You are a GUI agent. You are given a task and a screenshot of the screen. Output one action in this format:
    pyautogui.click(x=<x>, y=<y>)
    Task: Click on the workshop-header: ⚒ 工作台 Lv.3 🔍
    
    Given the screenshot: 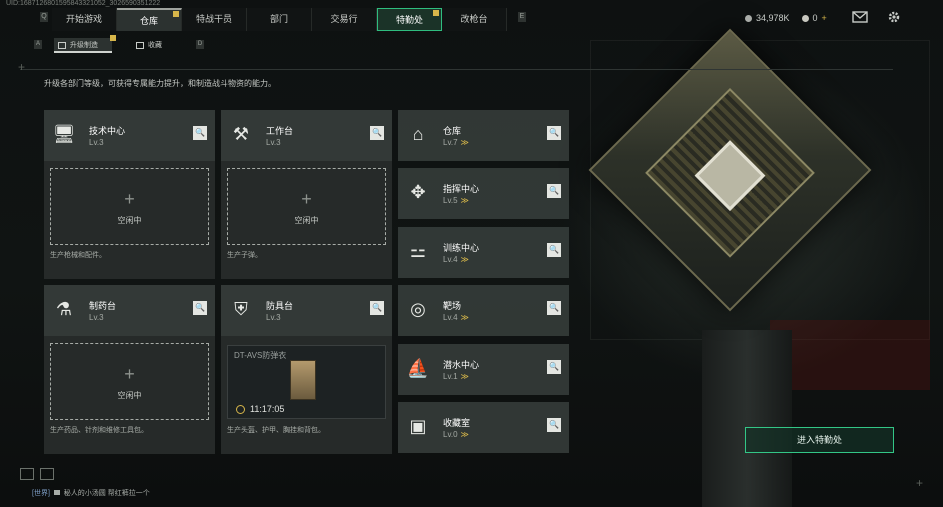 What is the action you would take?
    pyautogui.click(x=306, y=135)
    